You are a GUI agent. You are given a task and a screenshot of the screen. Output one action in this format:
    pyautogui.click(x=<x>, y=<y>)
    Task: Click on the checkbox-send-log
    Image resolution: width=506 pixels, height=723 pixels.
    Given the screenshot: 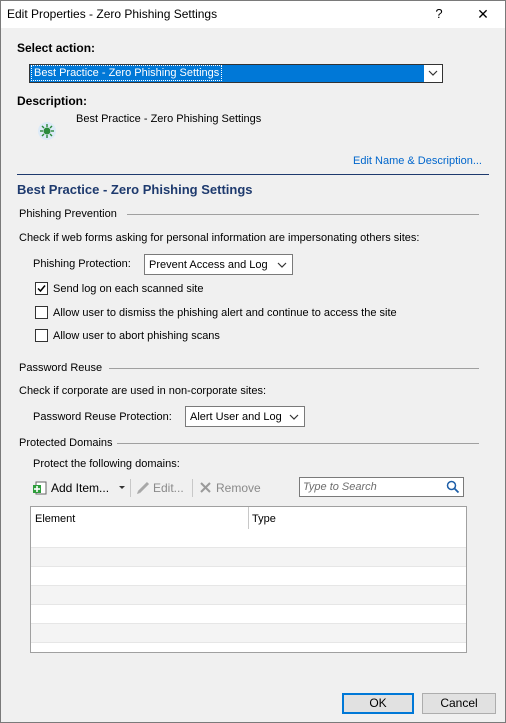 What is the action you would take?
    pyautogui.click(x=41, y=288)
    